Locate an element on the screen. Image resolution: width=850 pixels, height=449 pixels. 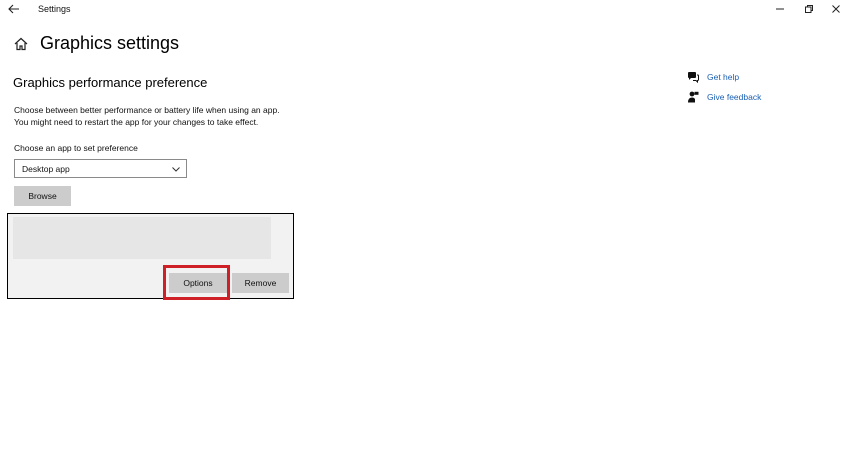
window-title: Settings is located at coordinates (54, 9).